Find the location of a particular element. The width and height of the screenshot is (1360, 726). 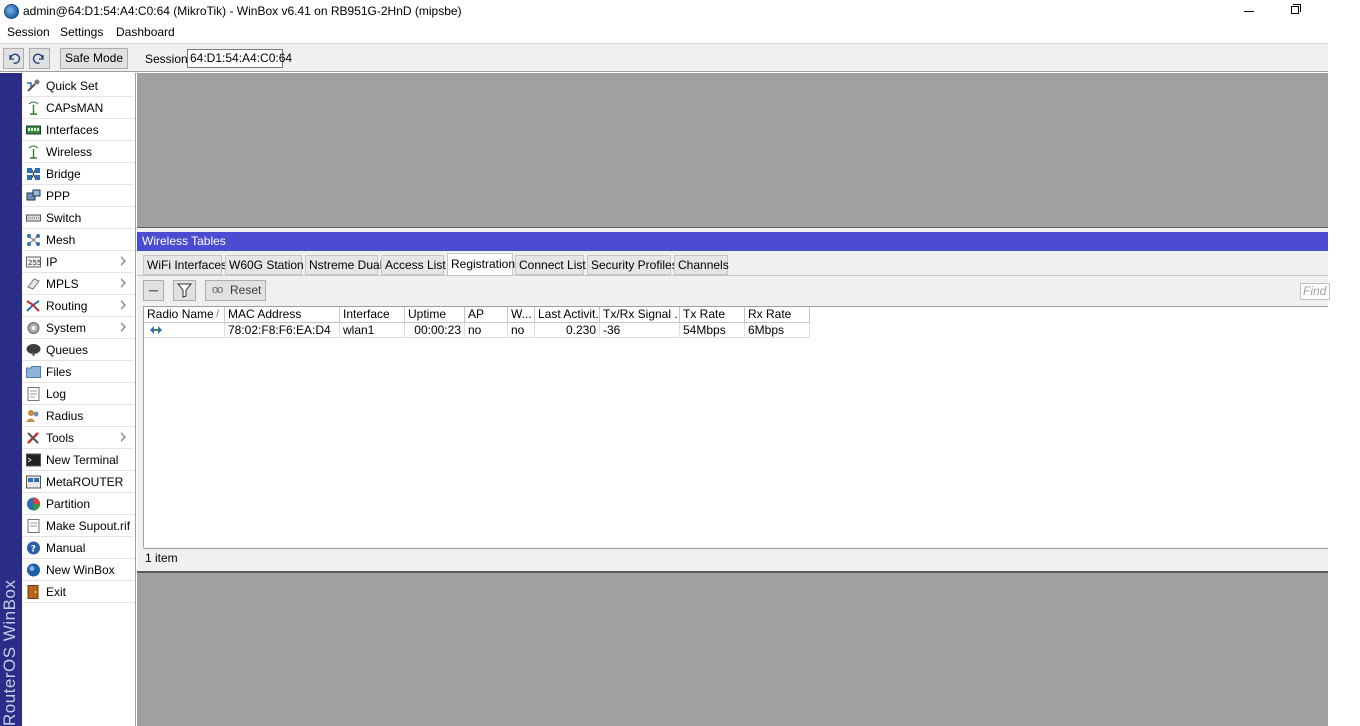

column-header-radio-name: Radio Name / is located at coordinates (184, 315).